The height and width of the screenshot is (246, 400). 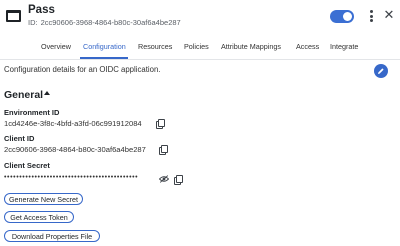 What do you see at coordinates (200, 59) in the screenshot?
I see `tab-divider` at bounding box center [200, 59].